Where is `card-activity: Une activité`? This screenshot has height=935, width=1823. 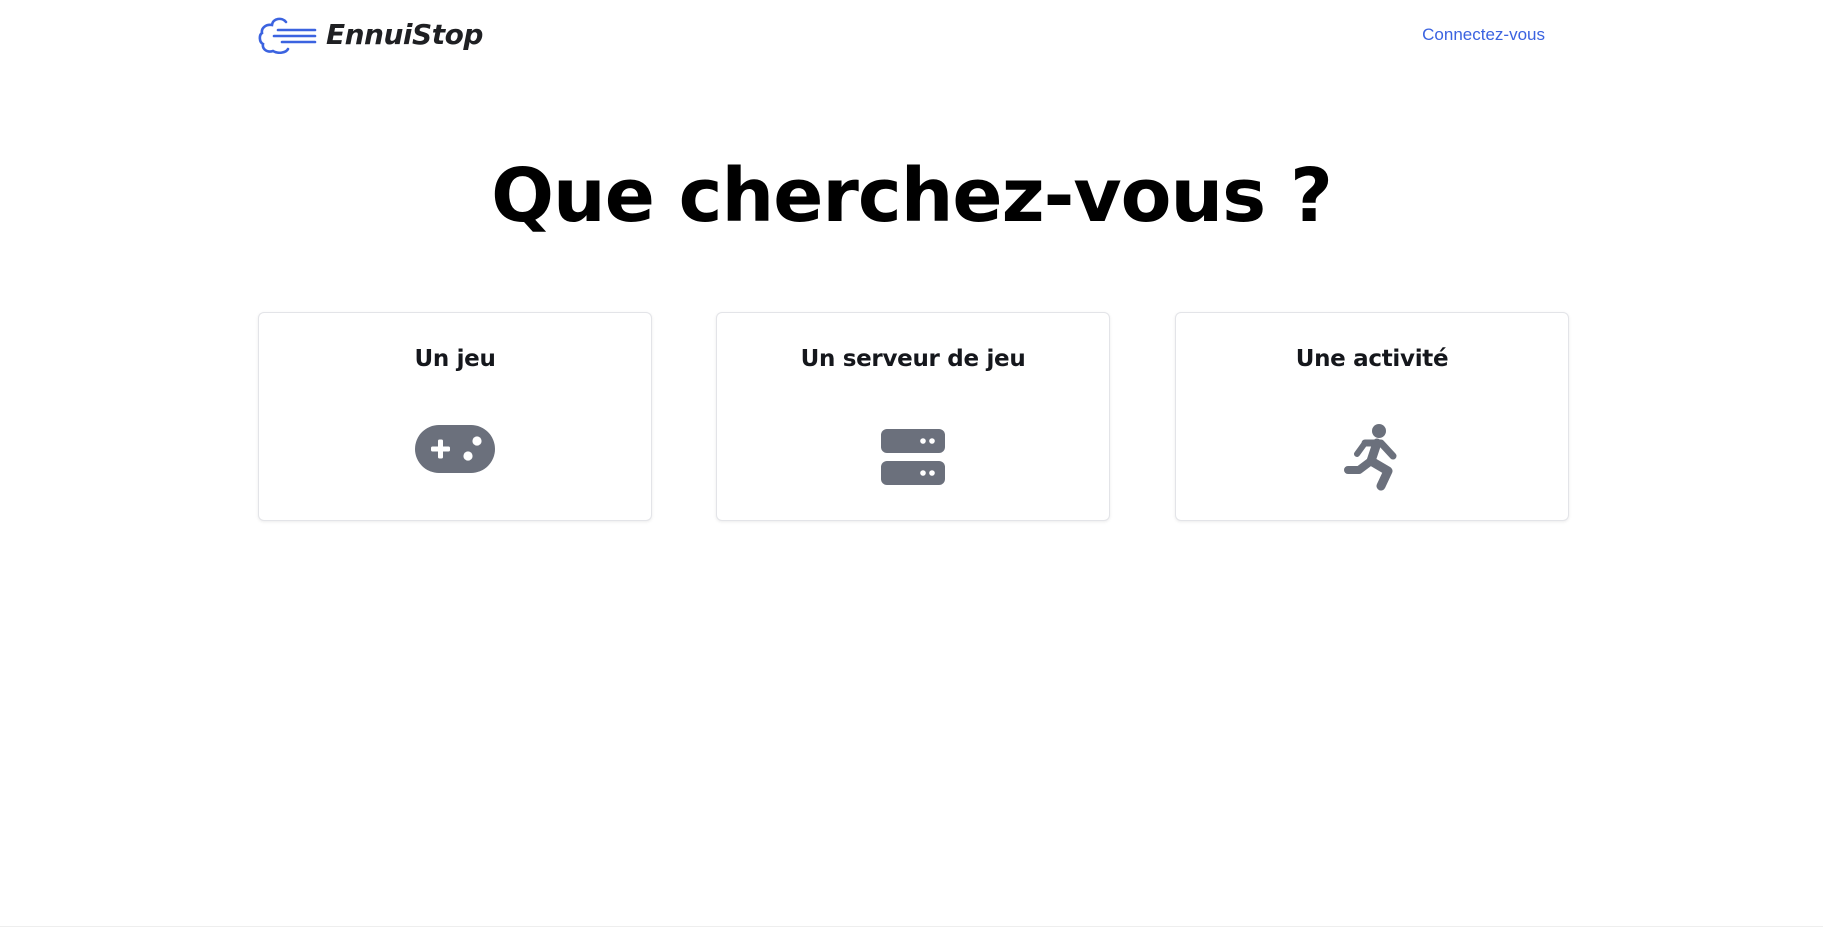 card-activity: Une activité is located at coordinates (1372, 416).